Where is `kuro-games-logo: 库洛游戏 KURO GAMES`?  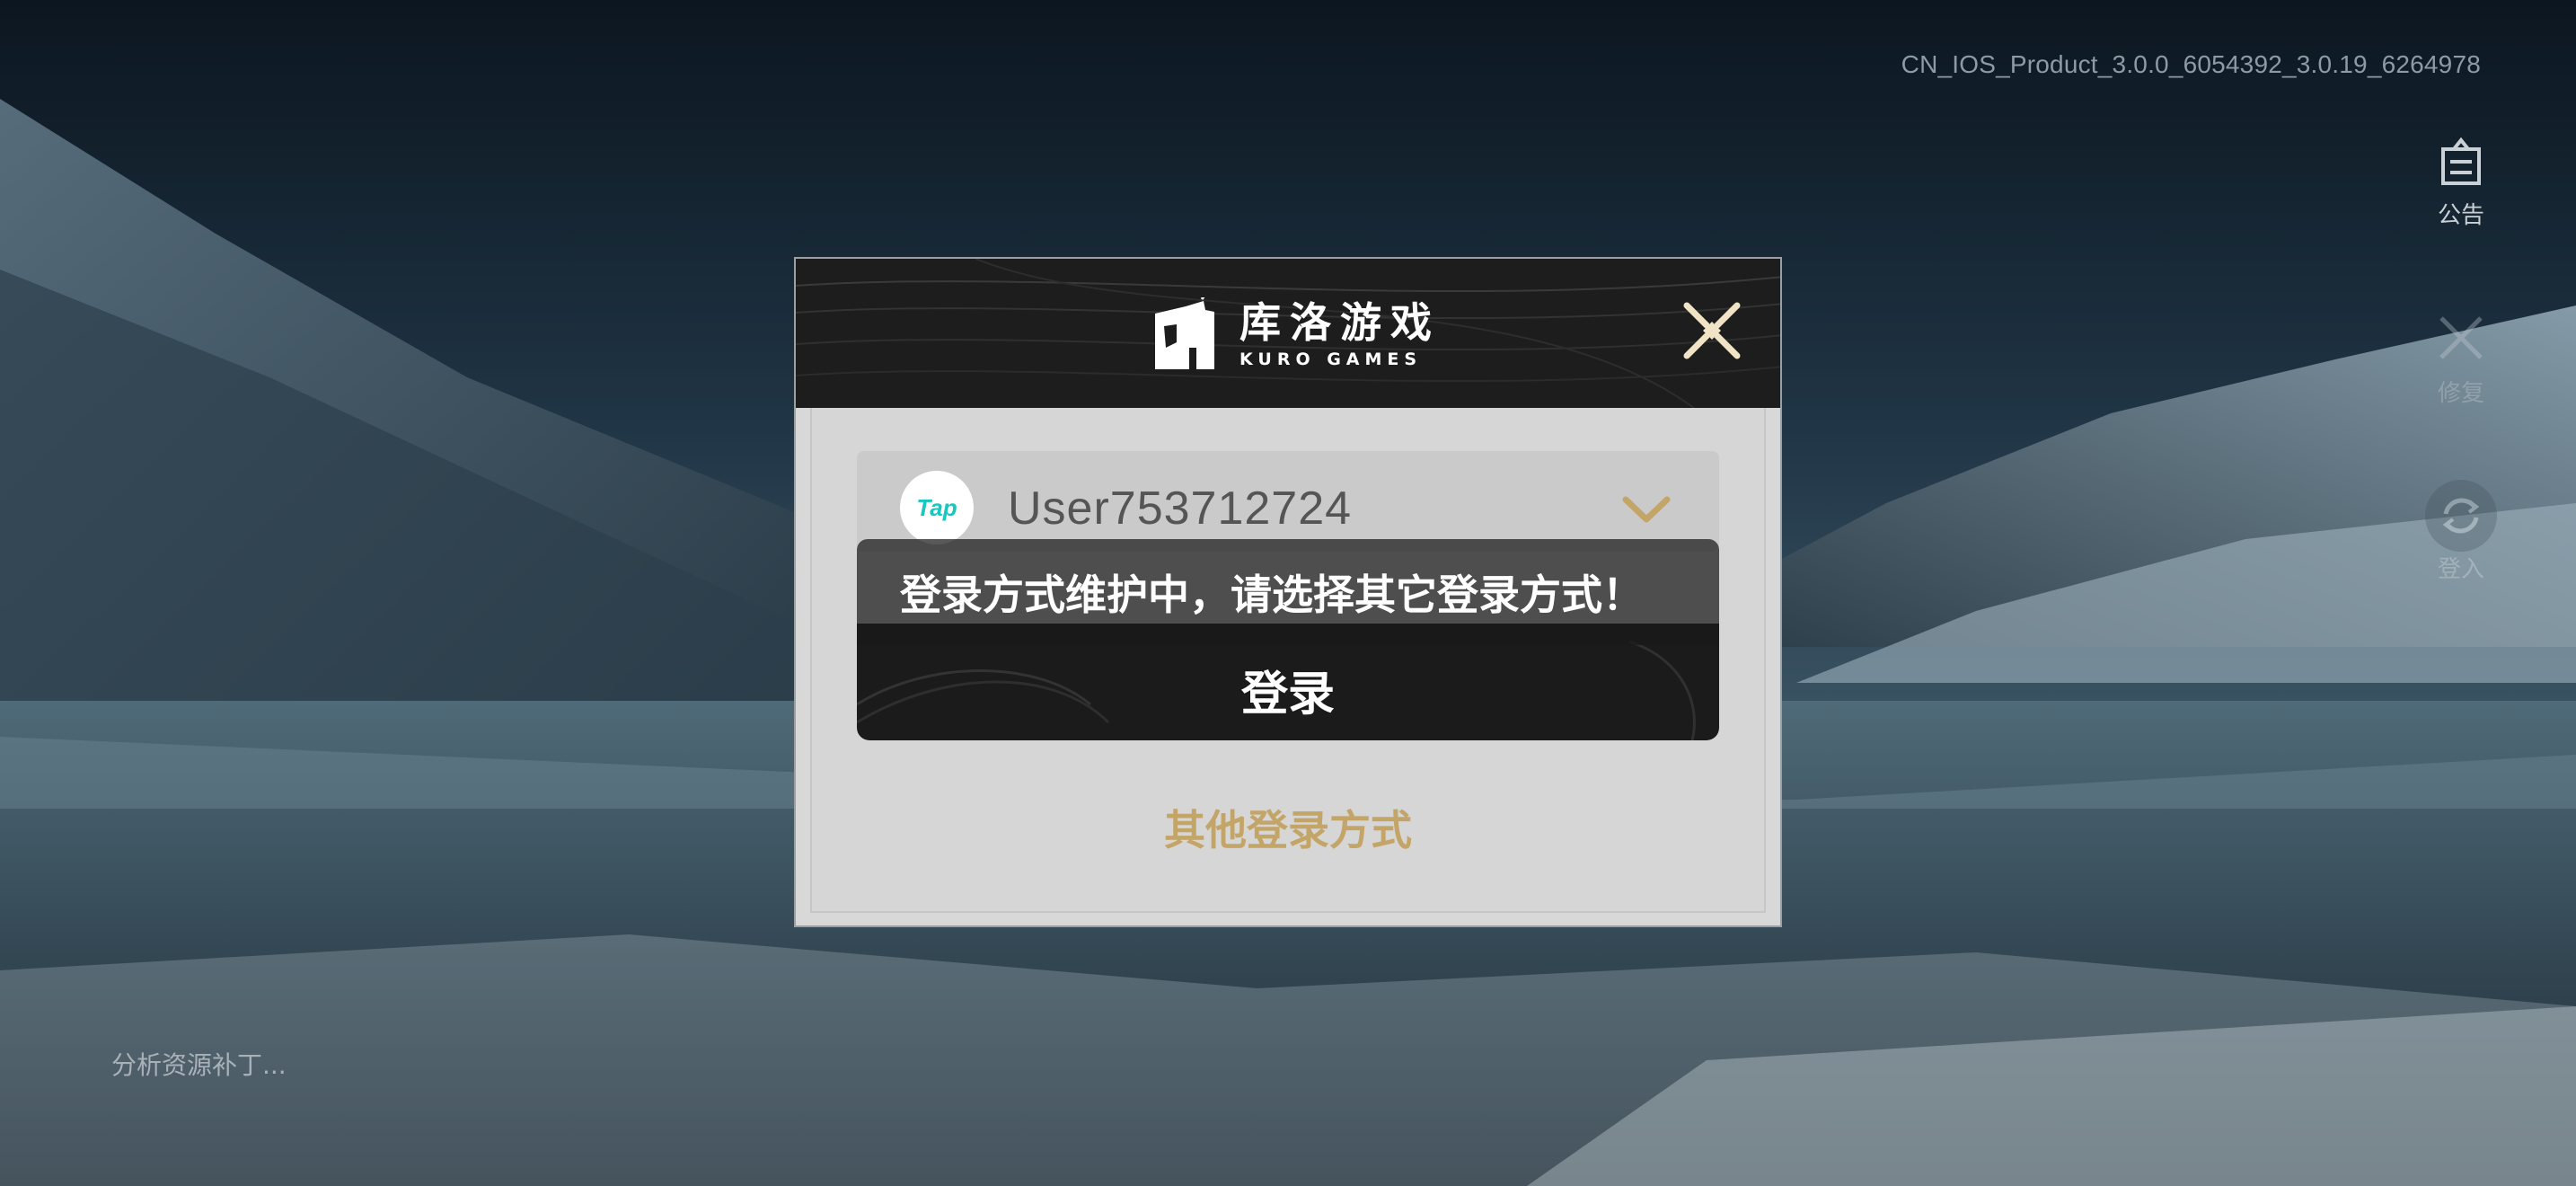 kuro-games-logo: 库洛游戏 KURO GAMES is located at coordinates (1295, 334).